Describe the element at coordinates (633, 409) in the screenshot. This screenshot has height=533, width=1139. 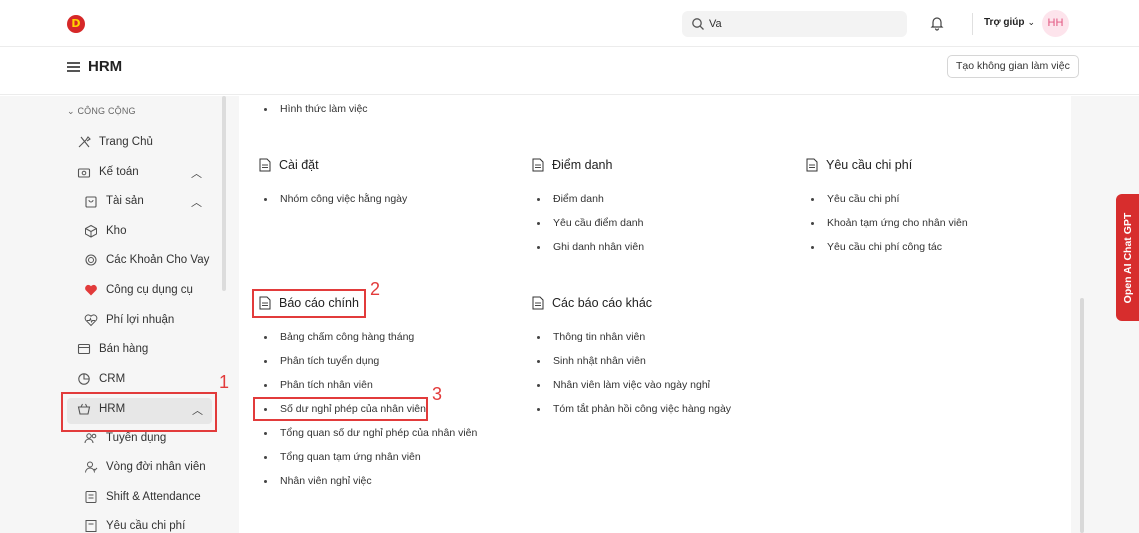
I see `link-item: Tóm tắt phản hồi công việc hàng ngày` at that location.